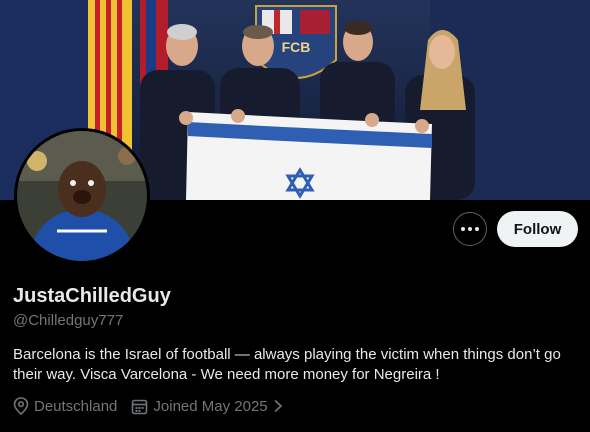  I want to click on avatar-photo, so click(82, 196).